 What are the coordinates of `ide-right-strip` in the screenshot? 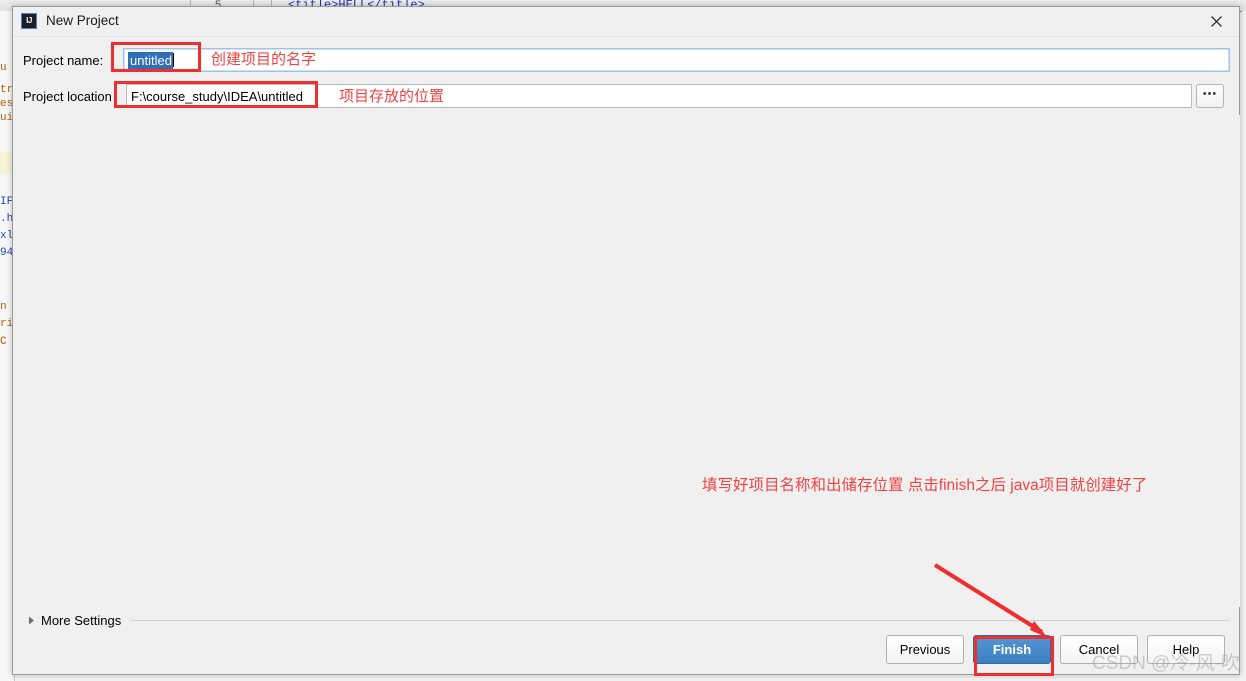 It's located at (1244, 346).